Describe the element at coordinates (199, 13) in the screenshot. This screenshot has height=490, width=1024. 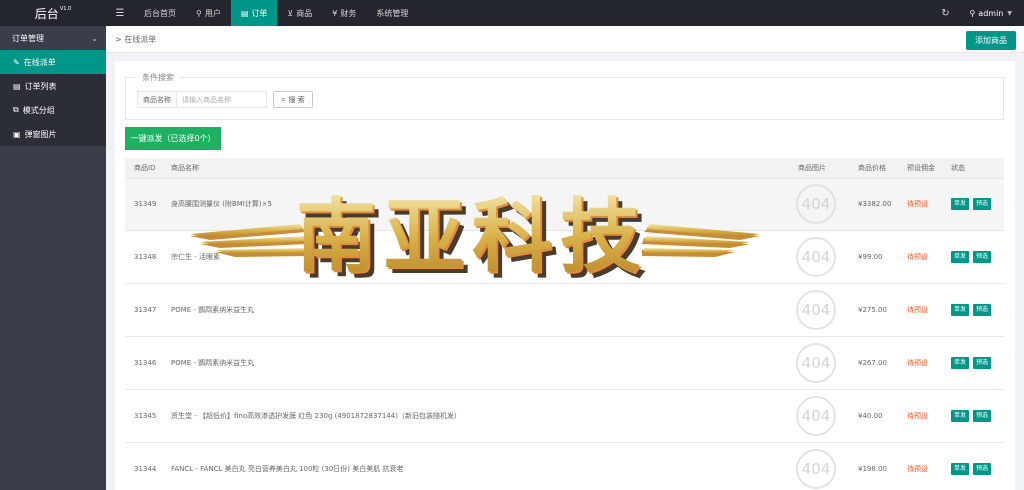
I see `user-icon: ⚲` at that location.